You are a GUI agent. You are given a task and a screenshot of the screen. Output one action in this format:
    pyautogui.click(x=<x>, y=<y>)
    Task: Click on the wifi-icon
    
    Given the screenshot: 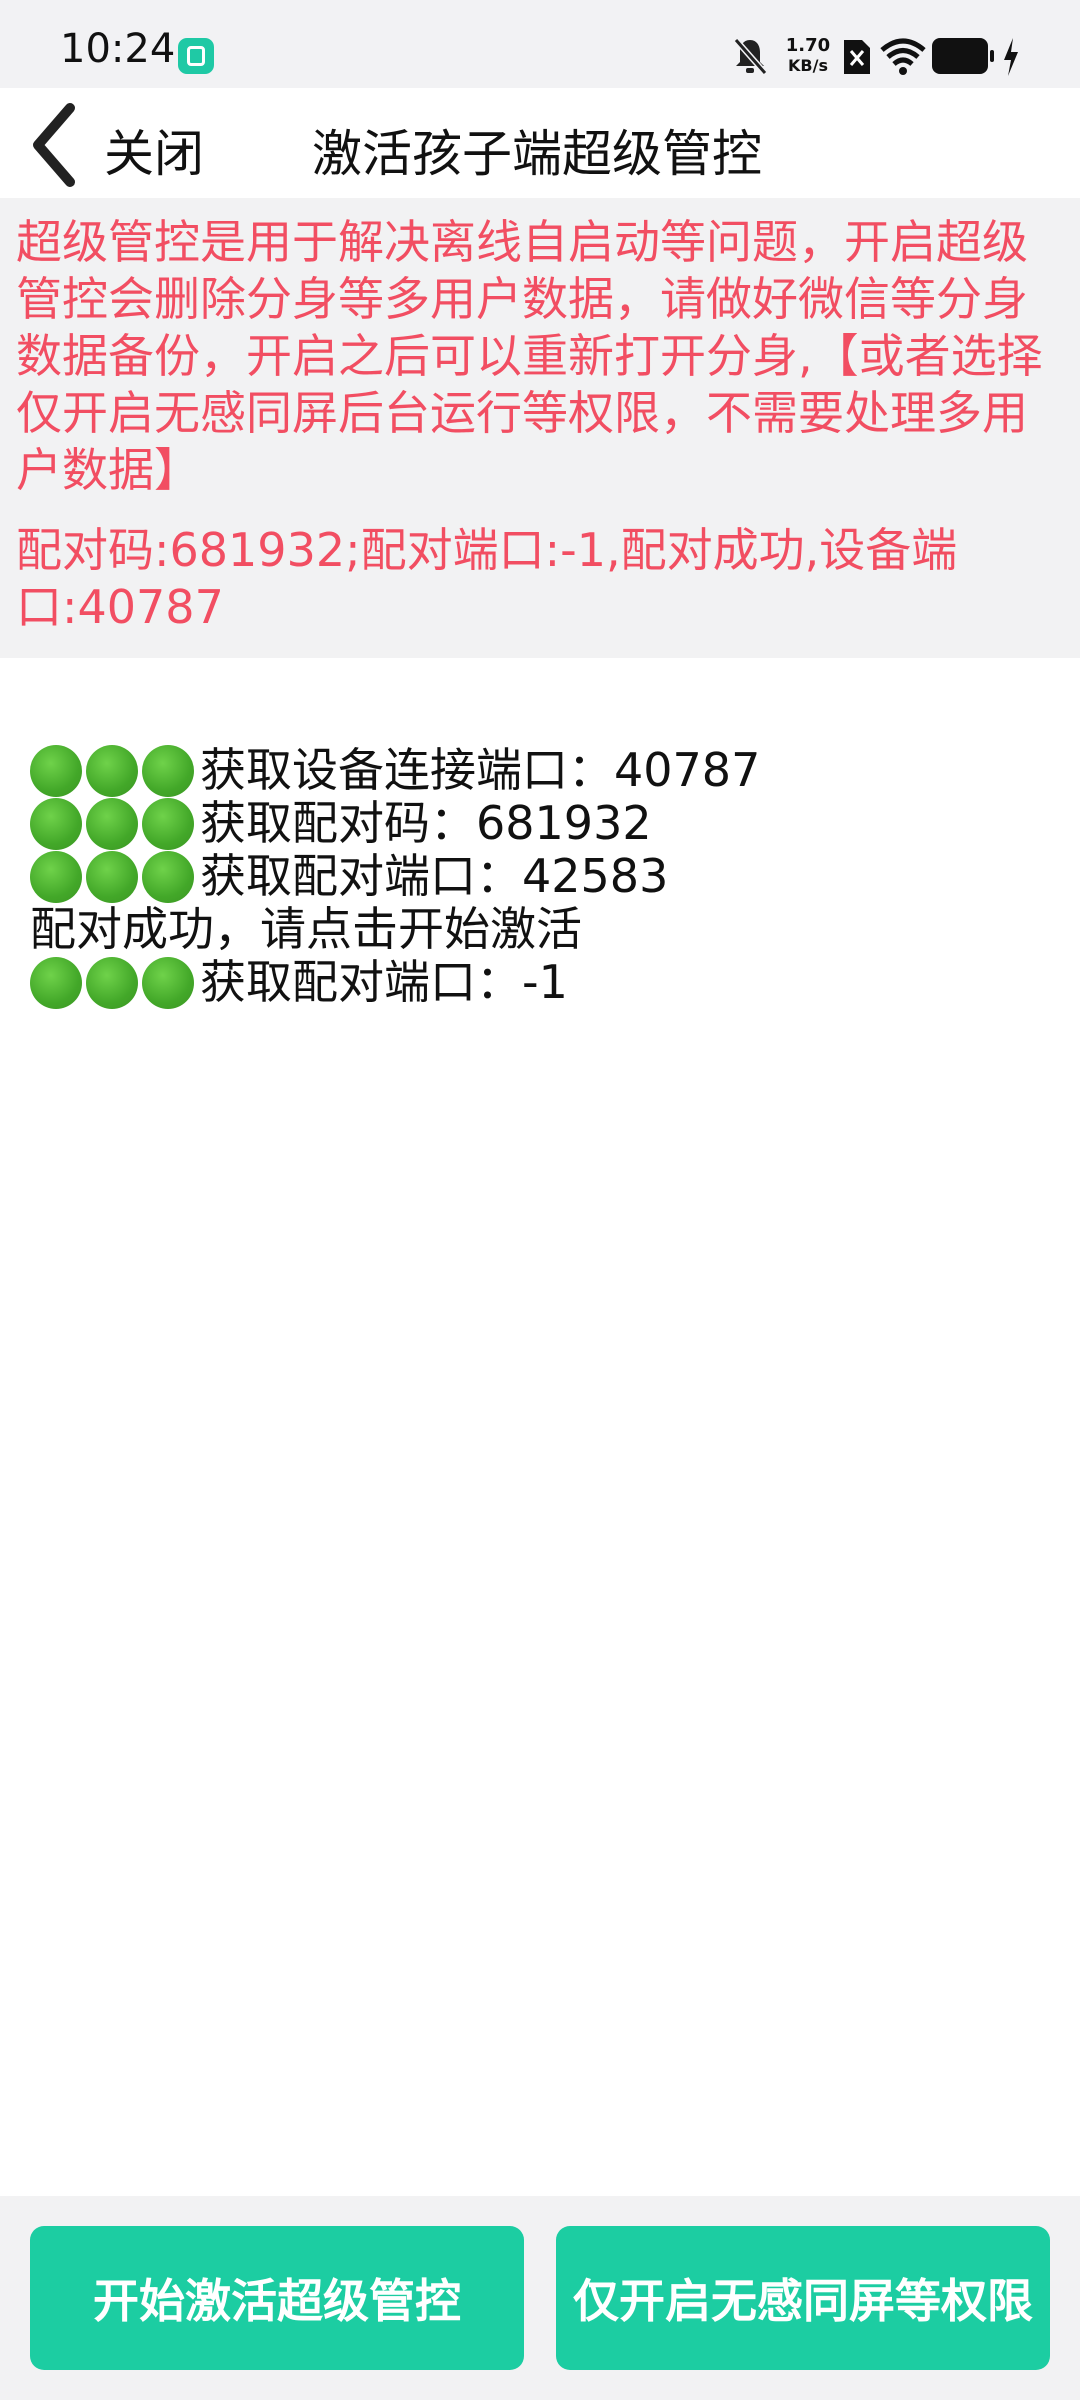 What is the action you would take?
    pyautogui.click(x=903, y=56)
    